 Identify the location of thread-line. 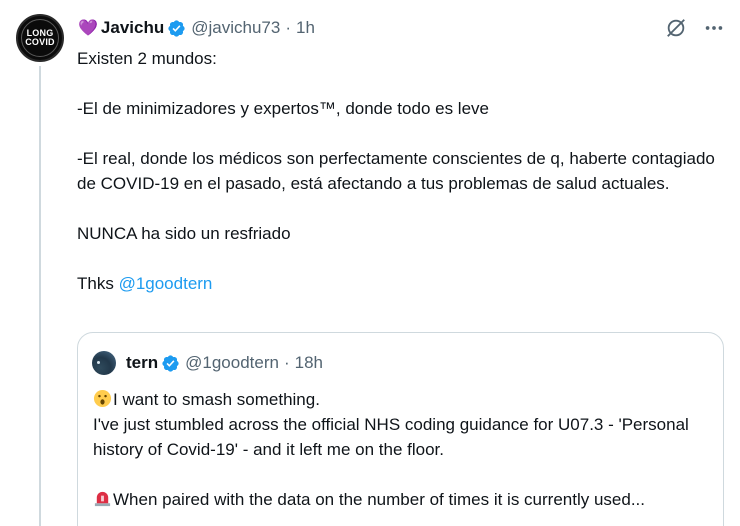
(40, 296).